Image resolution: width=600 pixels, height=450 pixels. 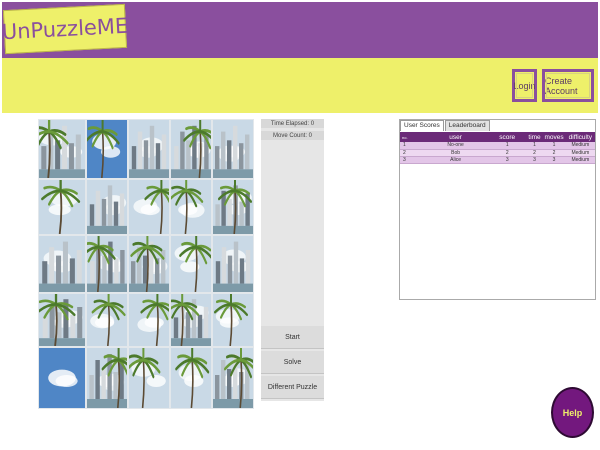 What do you see at coordinates (507, 160) in the screenshot?
I see `cell-score: 3` at bounding box center [507, 160].